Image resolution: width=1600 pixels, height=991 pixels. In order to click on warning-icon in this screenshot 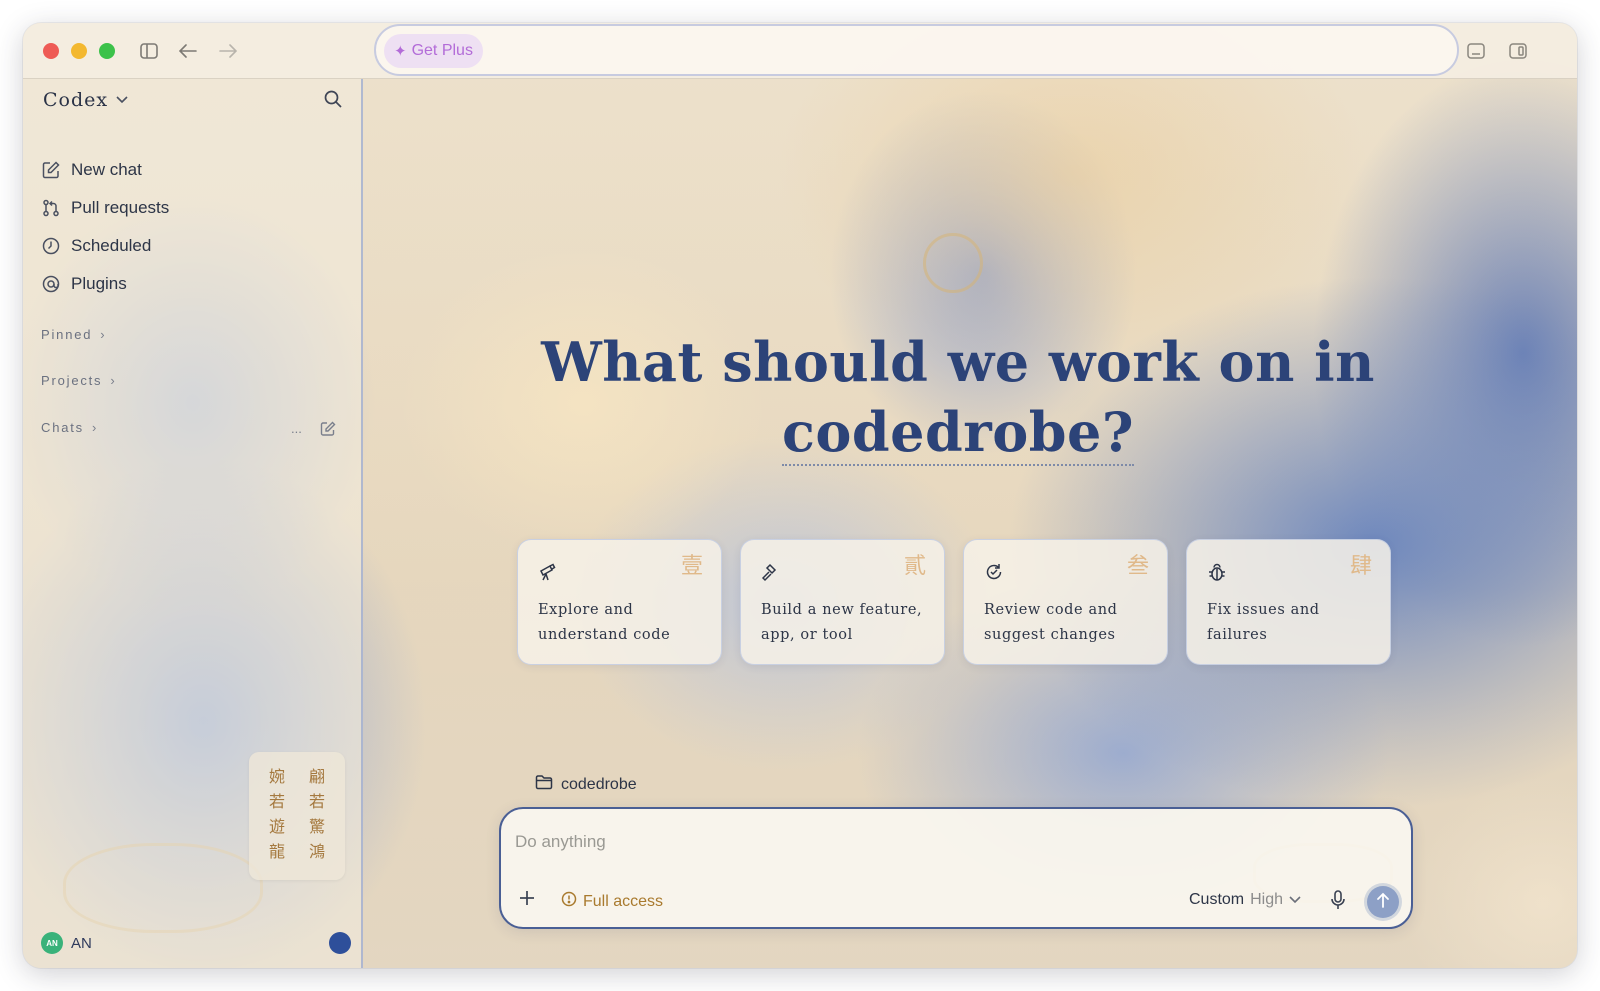, I will do `click(569, 901)`.